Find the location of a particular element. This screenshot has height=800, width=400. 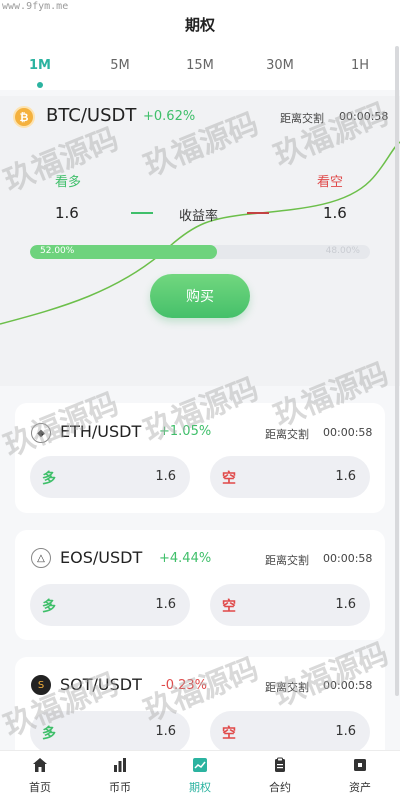

watermark-url: www.9fym.me is located at coordinates (35, 6).